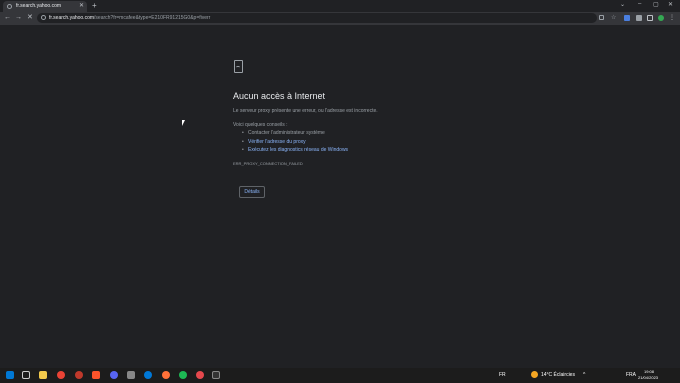 Image resolution: width=680 pixels, height=383 pixels. Describe the element at coordinates (639, 4) in the screenshot. I see `minimize-button: –` at that location.